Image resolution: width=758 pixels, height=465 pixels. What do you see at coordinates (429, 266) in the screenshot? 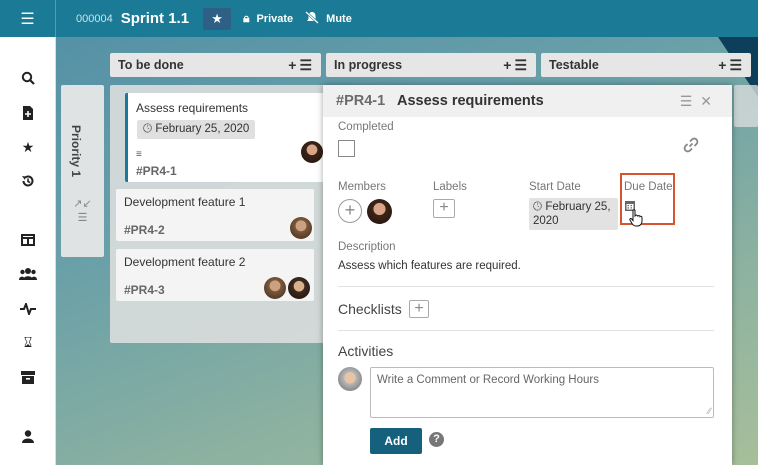
I see `description-text: Assess which features are required.` at bounding box center [429, 266].